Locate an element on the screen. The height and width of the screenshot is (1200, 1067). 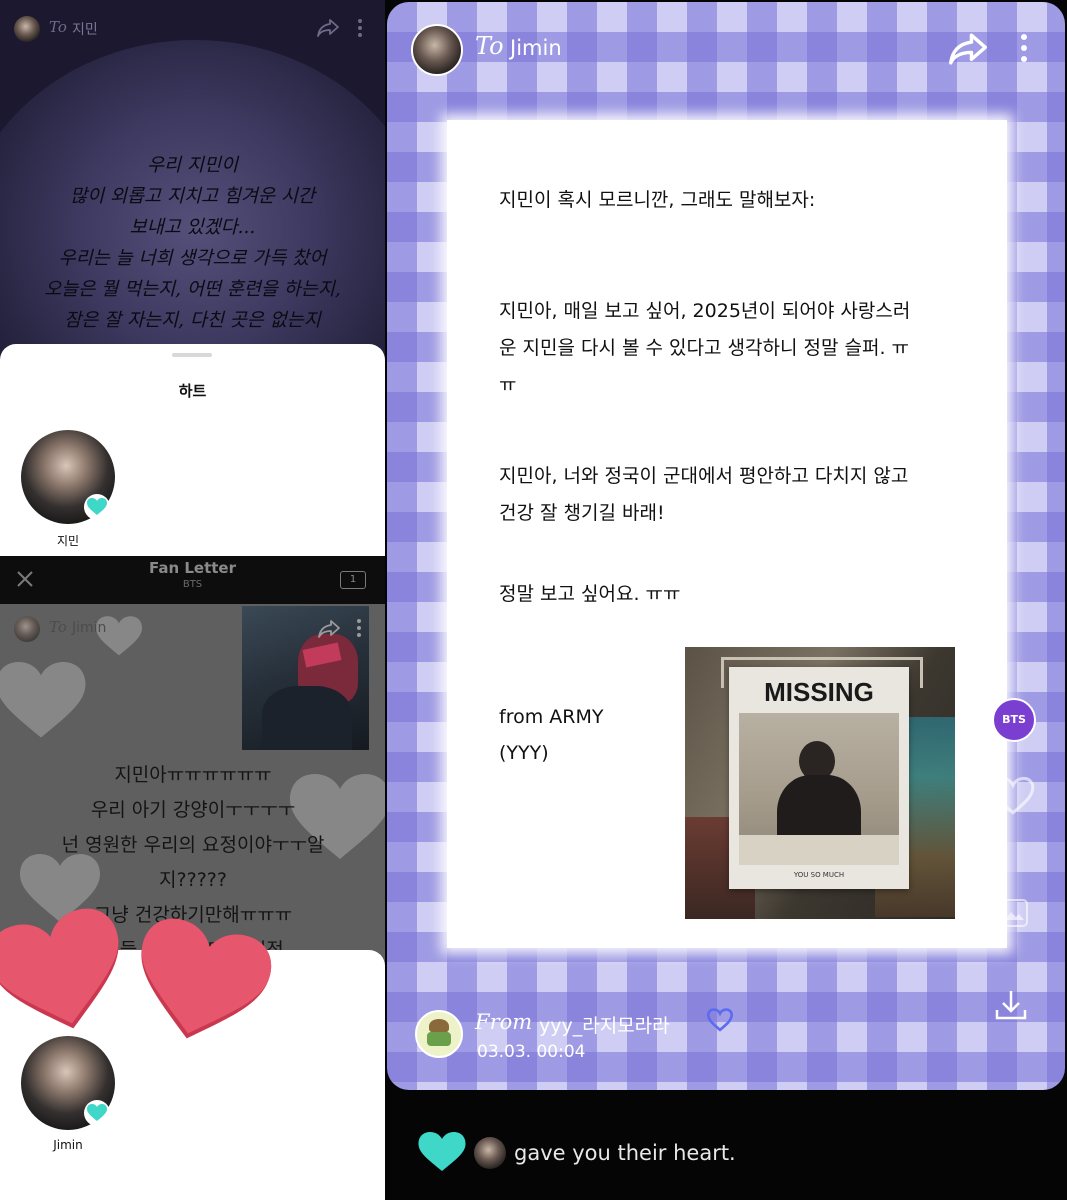
poster-title: MISSING is located at coordinates (819, 692).